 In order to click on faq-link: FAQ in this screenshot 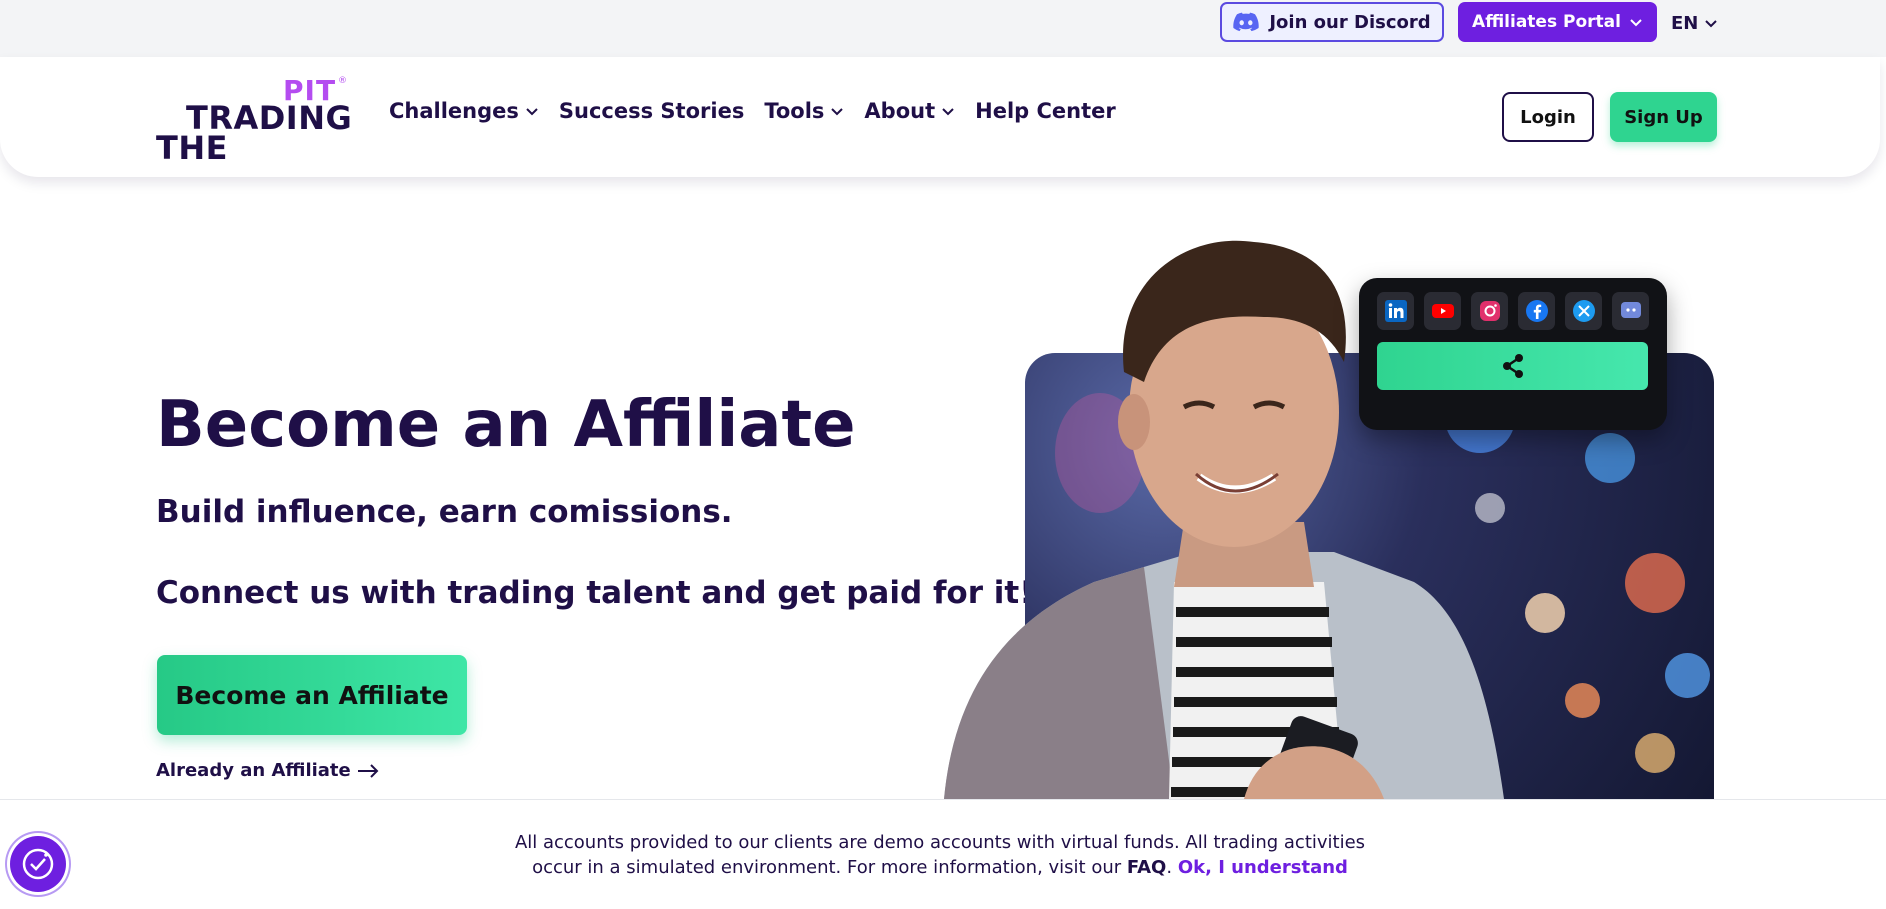, I will do `click(1146, 867)`.